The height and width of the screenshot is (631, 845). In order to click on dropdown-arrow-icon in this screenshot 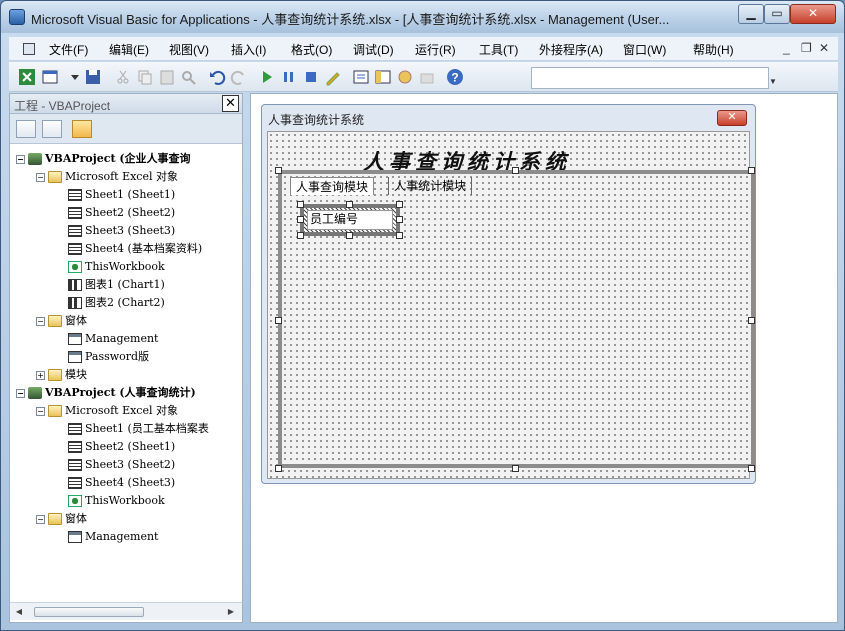, I will do `click(75, 77)`.